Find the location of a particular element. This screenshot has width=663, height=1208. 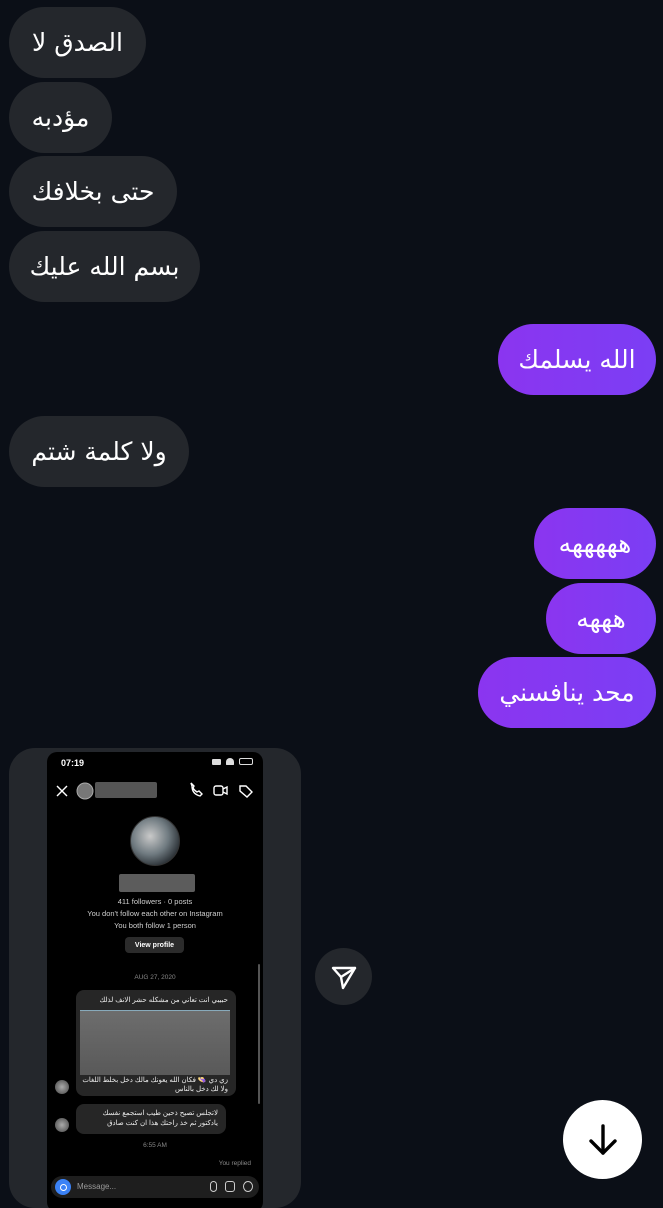

status-icons is located at coordinates (232, 761).